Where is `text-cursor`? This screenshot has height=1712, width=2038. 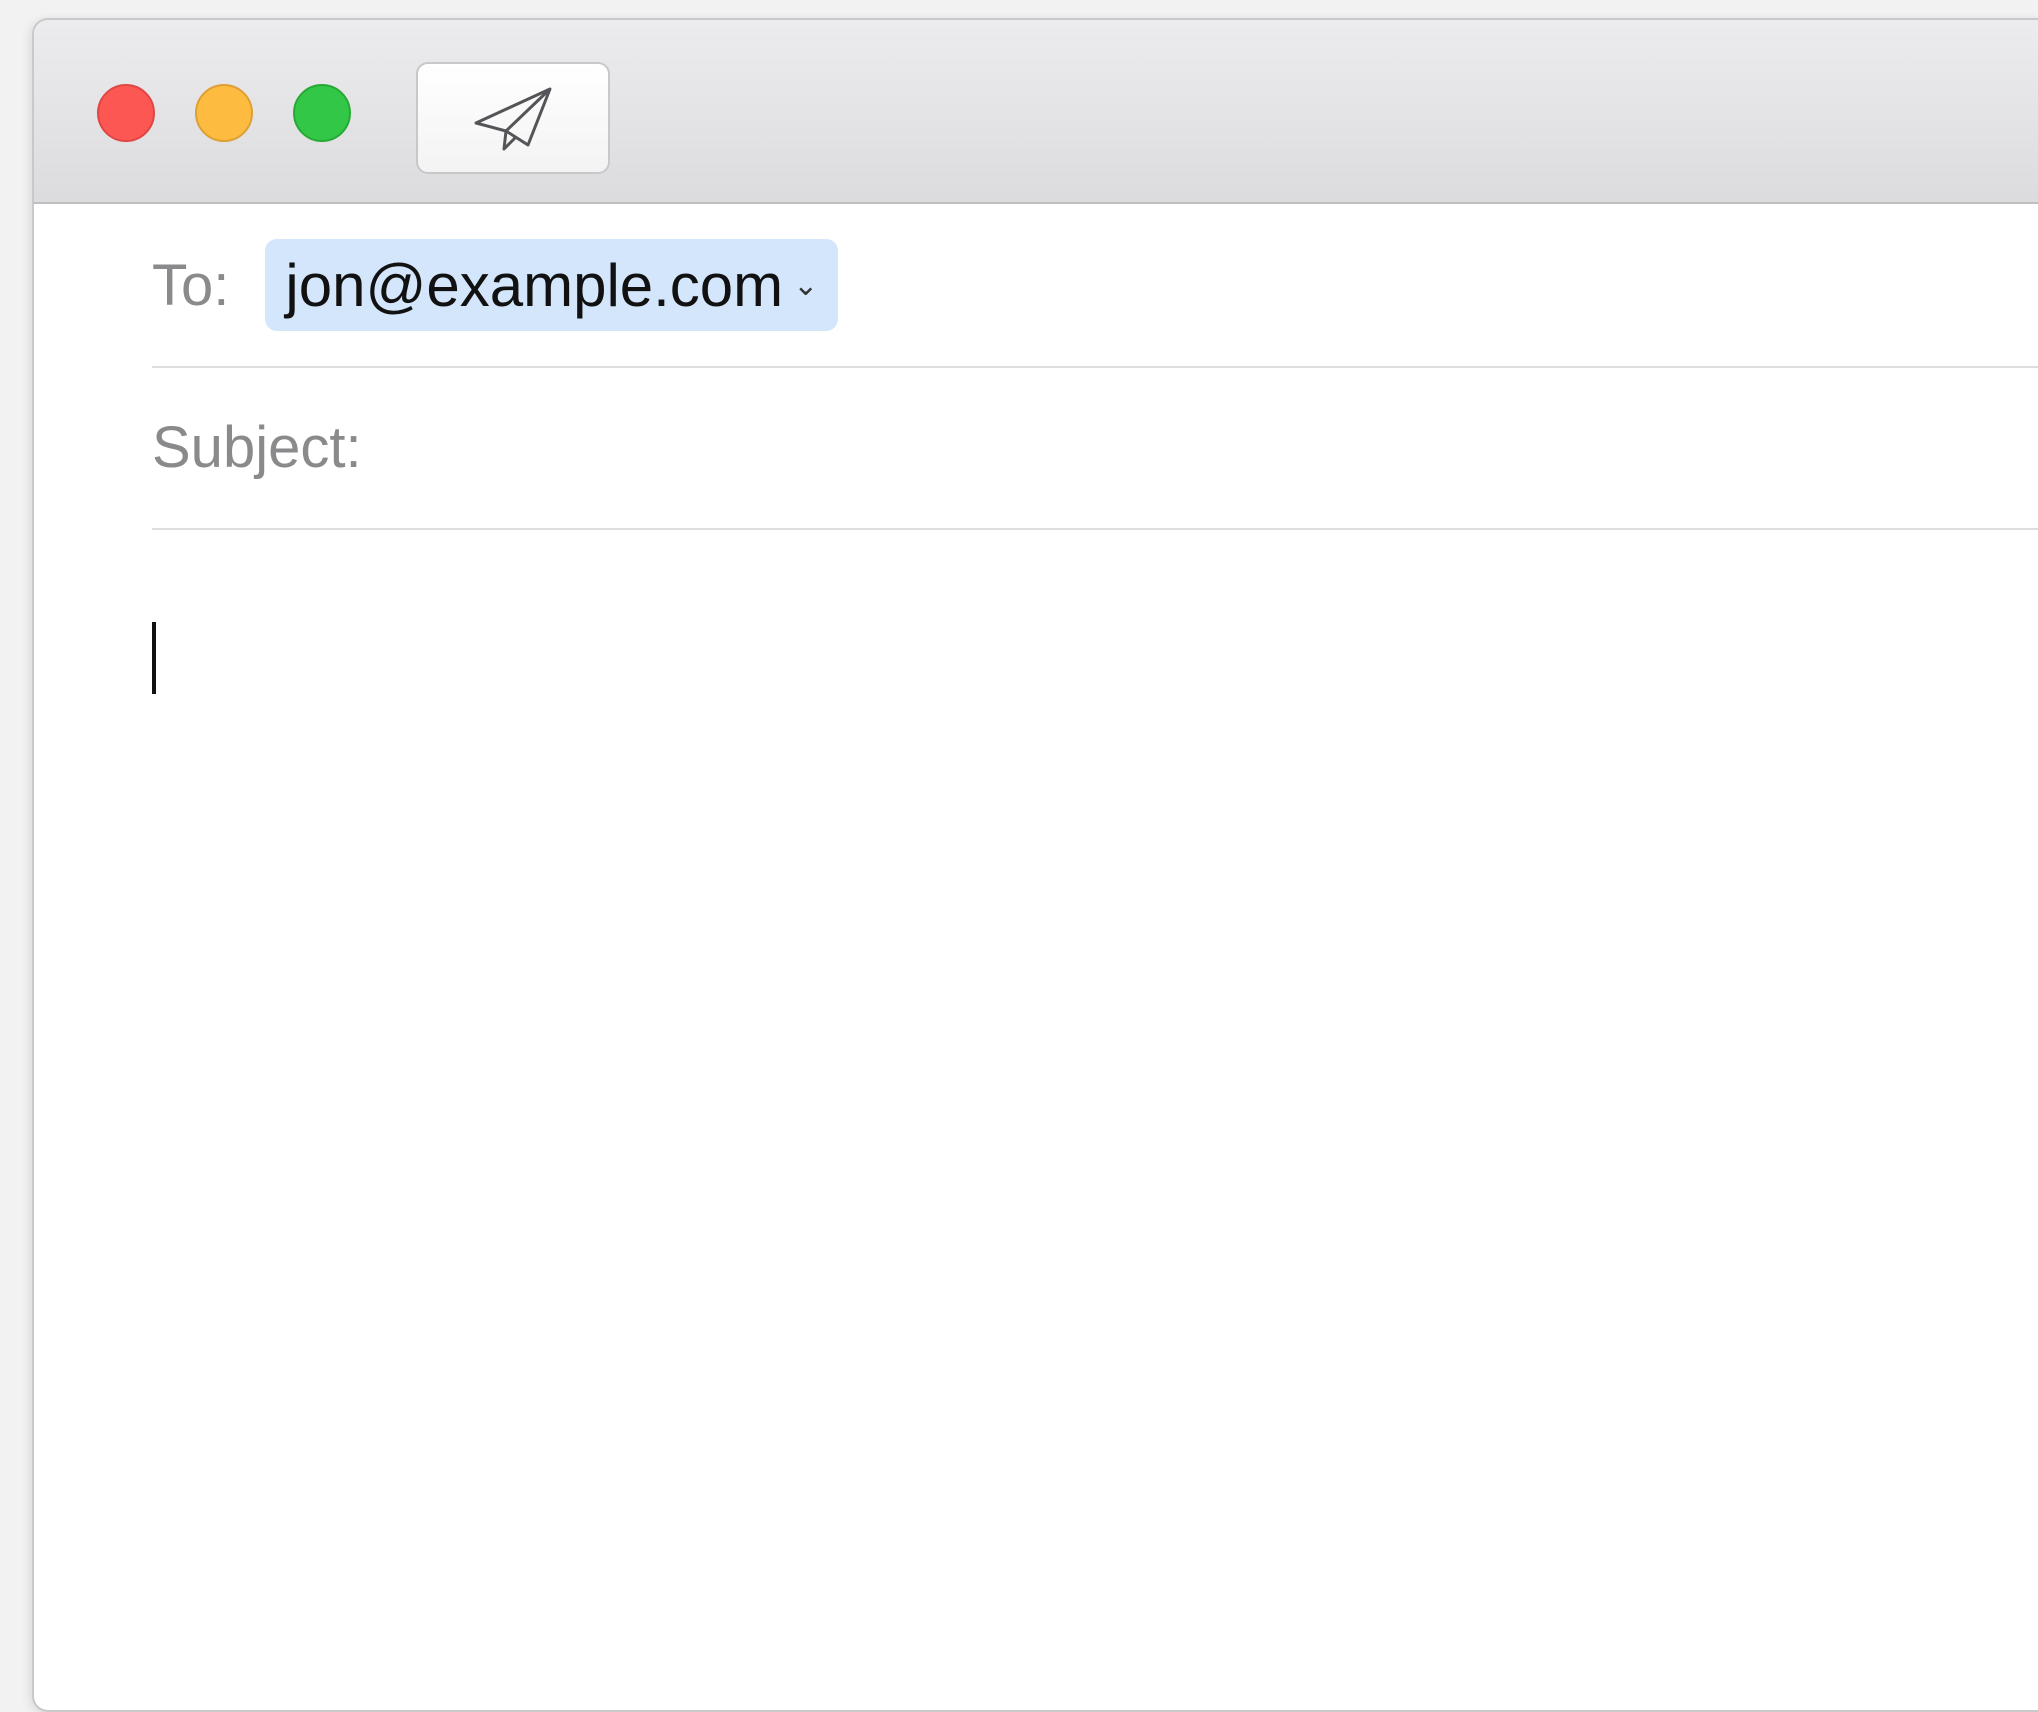
text-cursor is located at coordinates (154, 658).